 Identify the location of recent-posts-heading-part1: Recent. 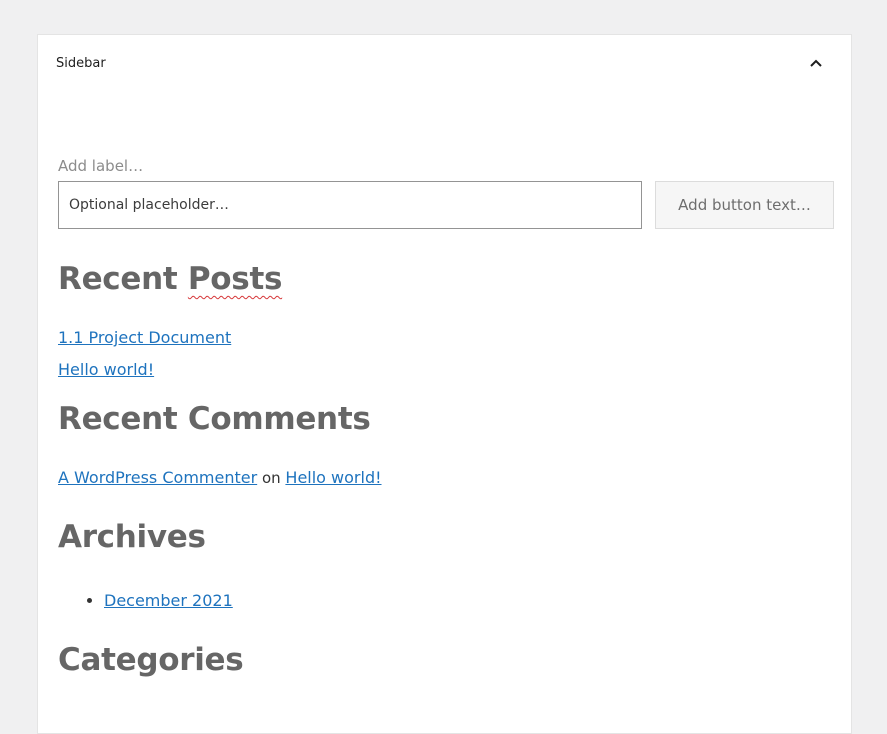
(123, 279).